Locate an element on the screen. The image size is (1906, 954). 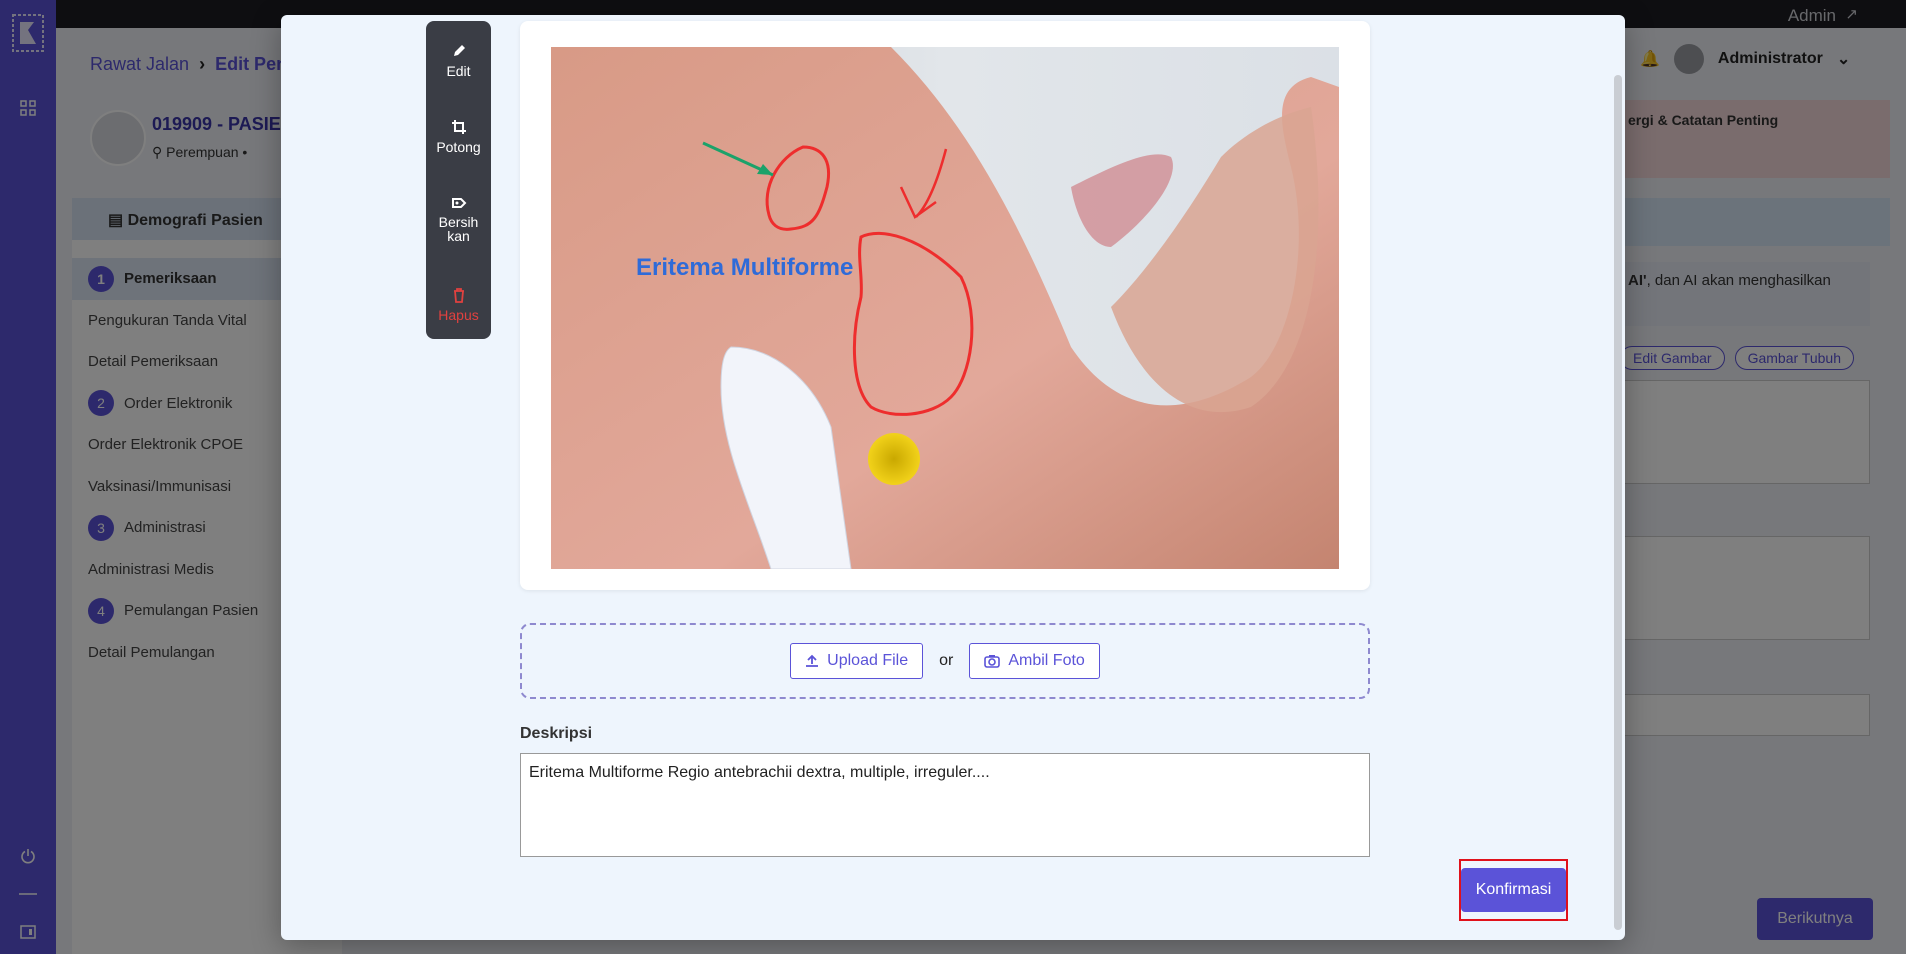
upload-icon is located at coordinates (812, 660).